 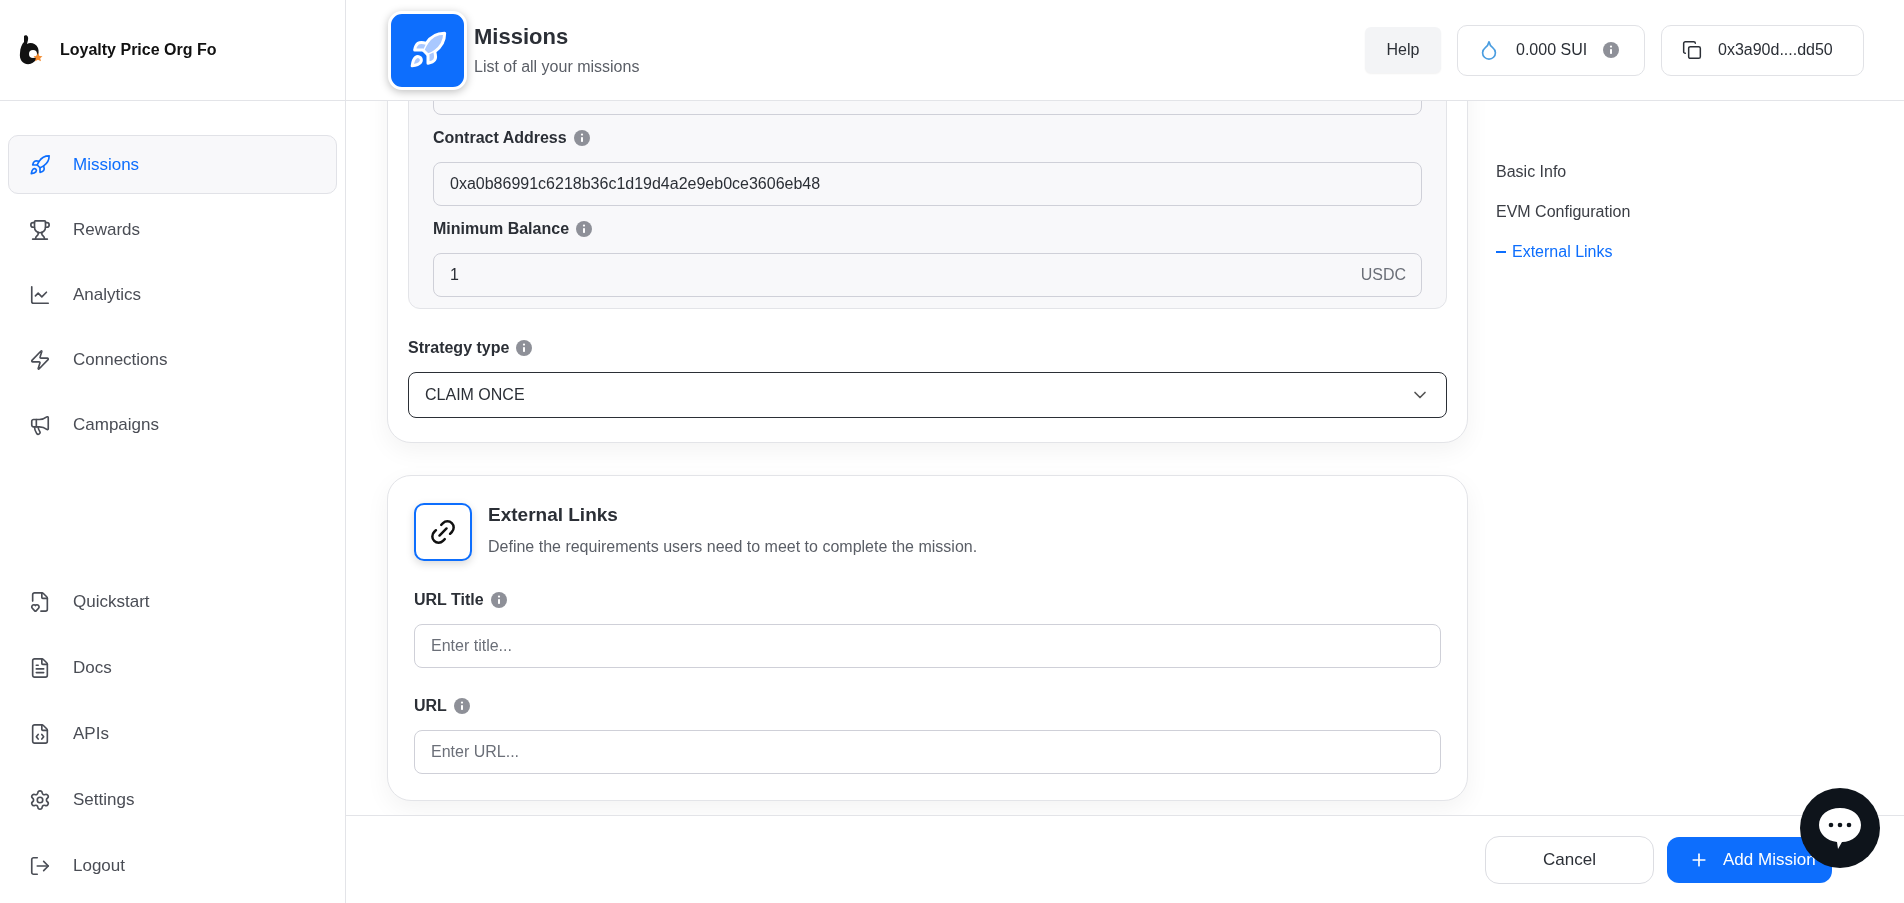 I want to click on sidebar-item: Missions, so click(x=172, y=164).